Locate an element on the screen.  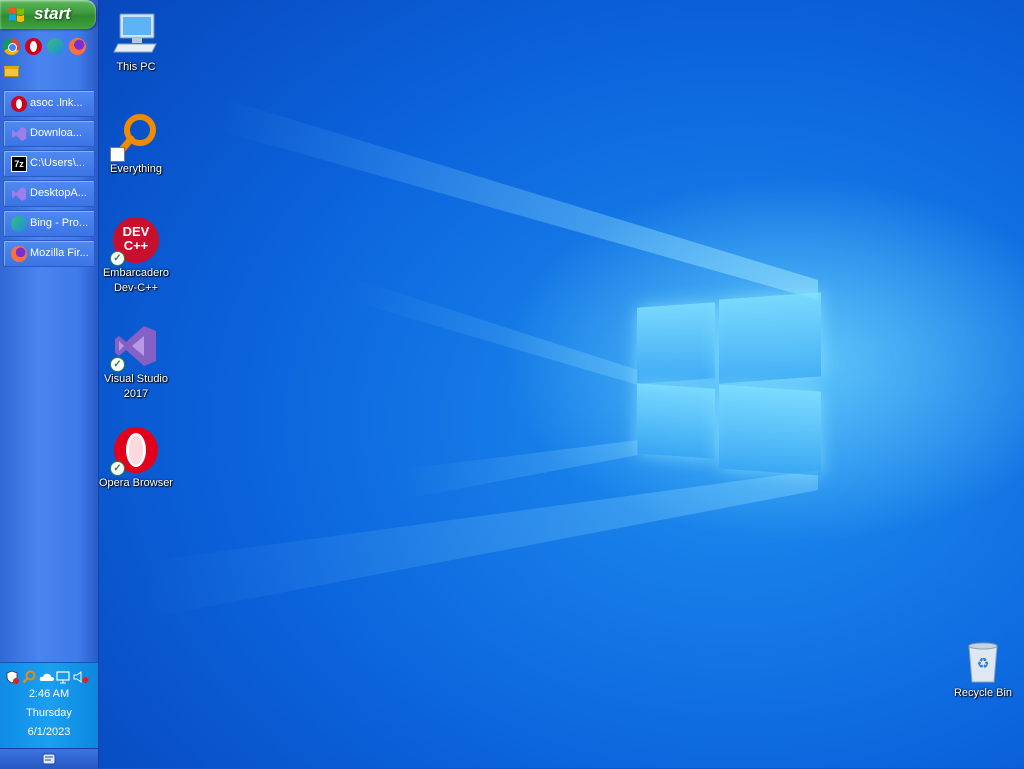
everything-search-icon is located at coordinates (135, 137).